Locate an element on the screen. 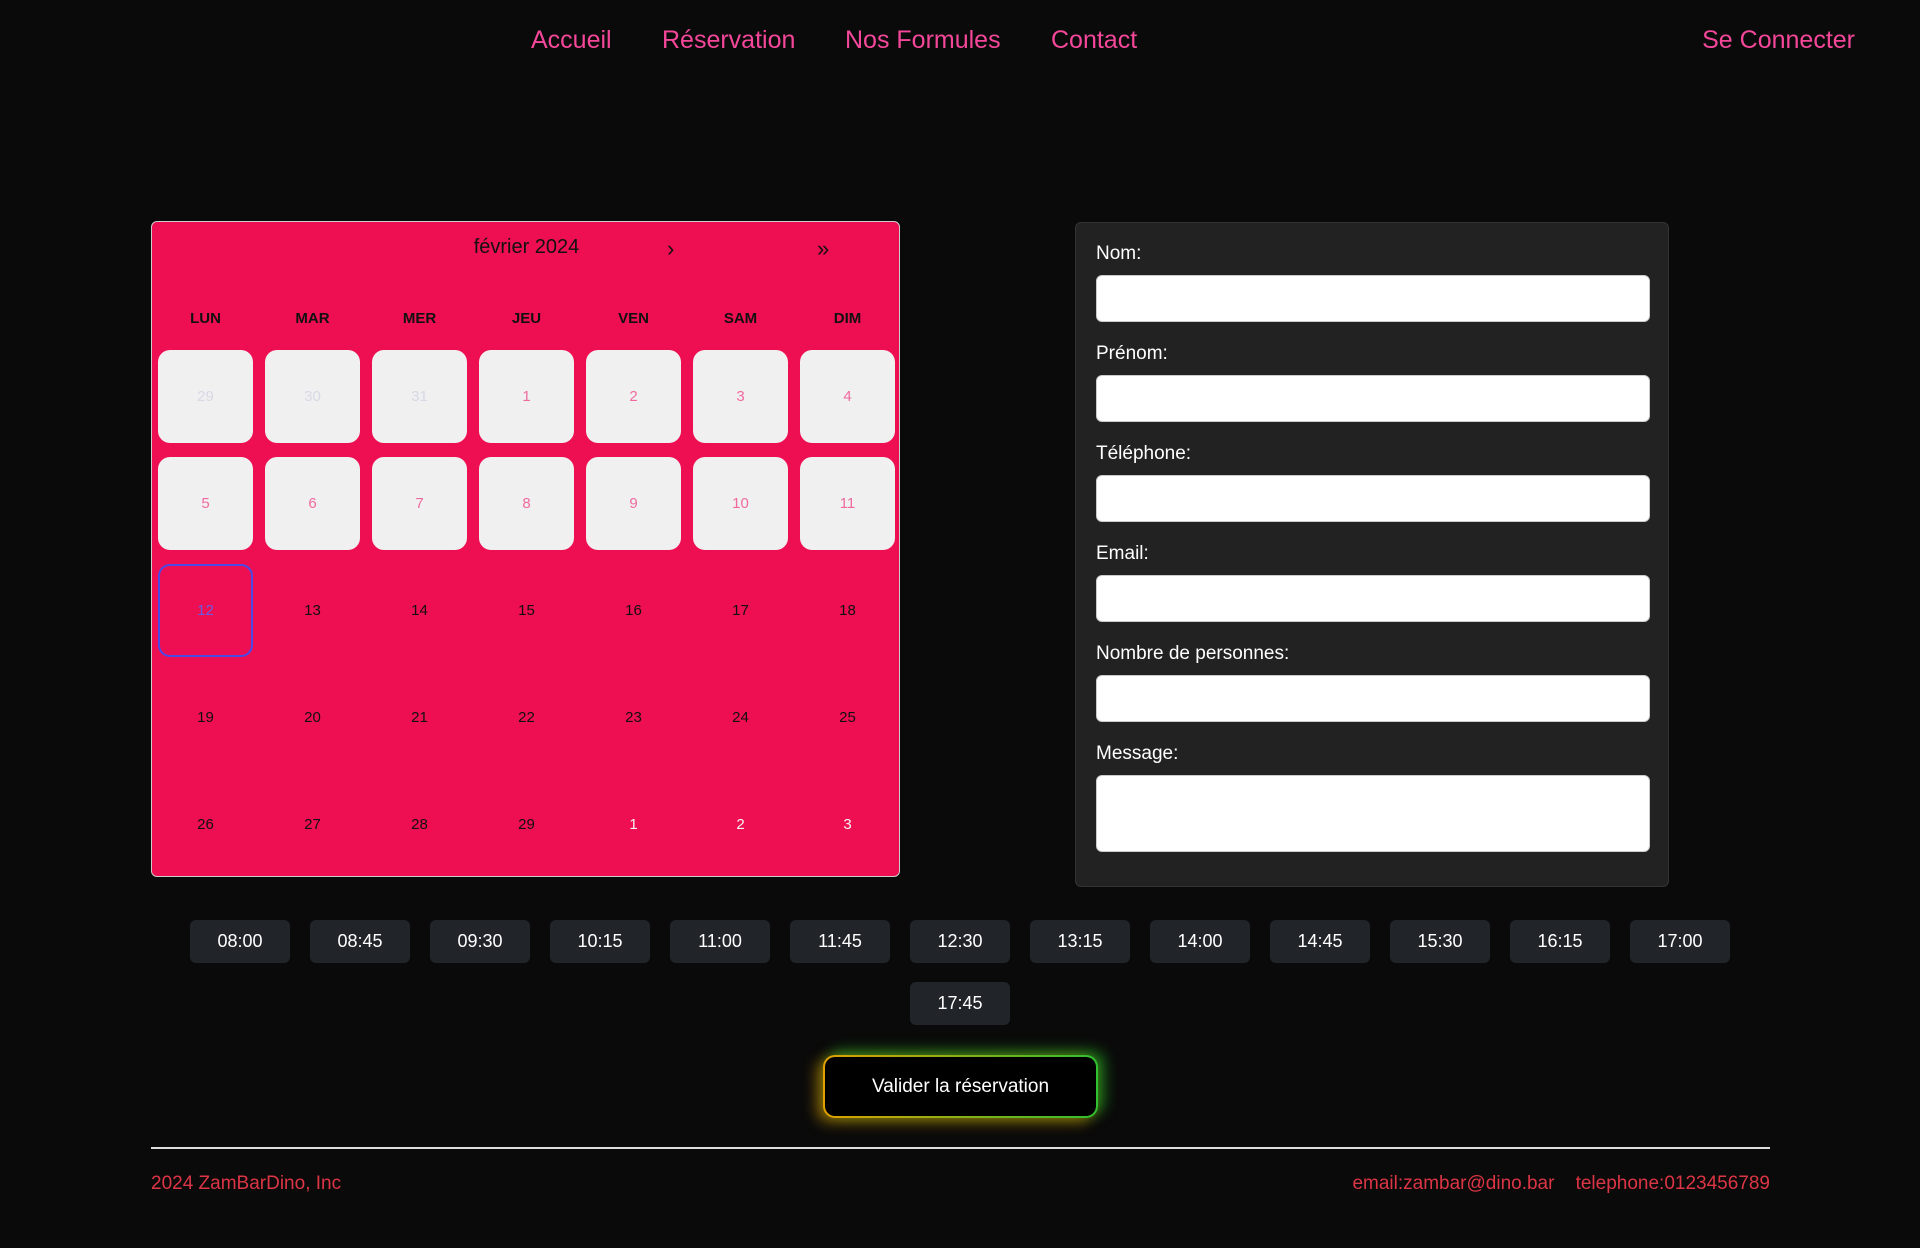 The height and width of the screenshot is (1248, 1920). calendar-day: 27 is located at coordinates (312, 824).